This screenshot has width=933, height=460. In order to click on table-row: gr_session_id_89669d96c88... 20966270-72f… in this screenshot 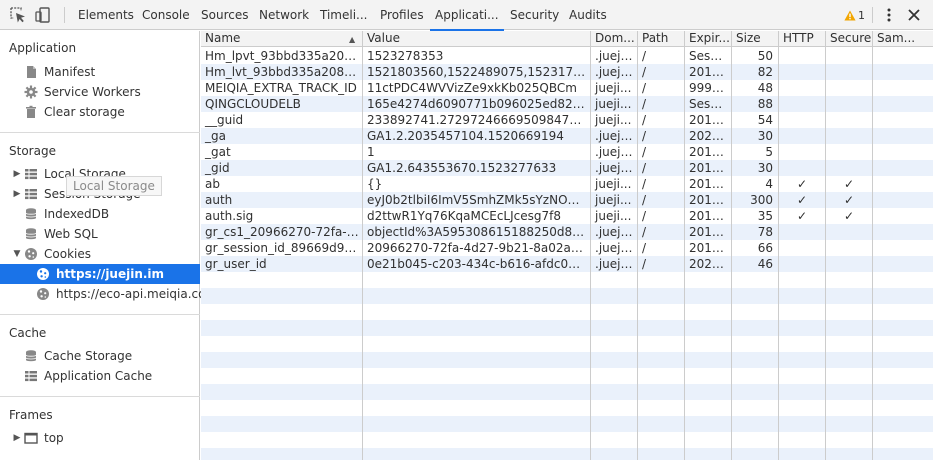, I will do `click(567, 248)`.